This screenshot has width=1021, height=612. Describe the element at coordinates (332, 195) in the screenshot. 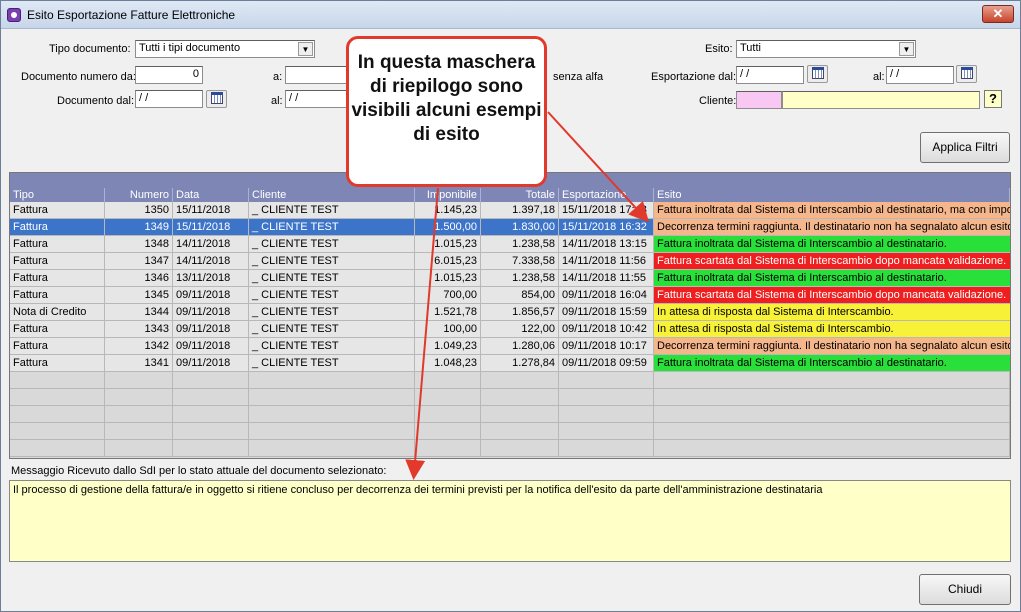

I see `column-header-cliente: Cliente` at that location.